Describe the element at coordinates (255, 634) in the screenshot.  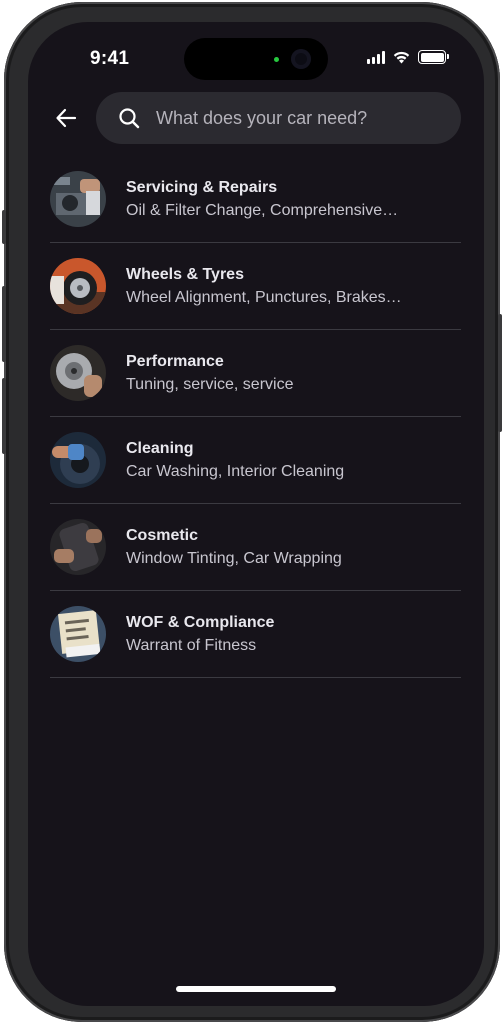
I see `category-wof-compliance: WOF & Compliance Warrant of Fitness` at that location.